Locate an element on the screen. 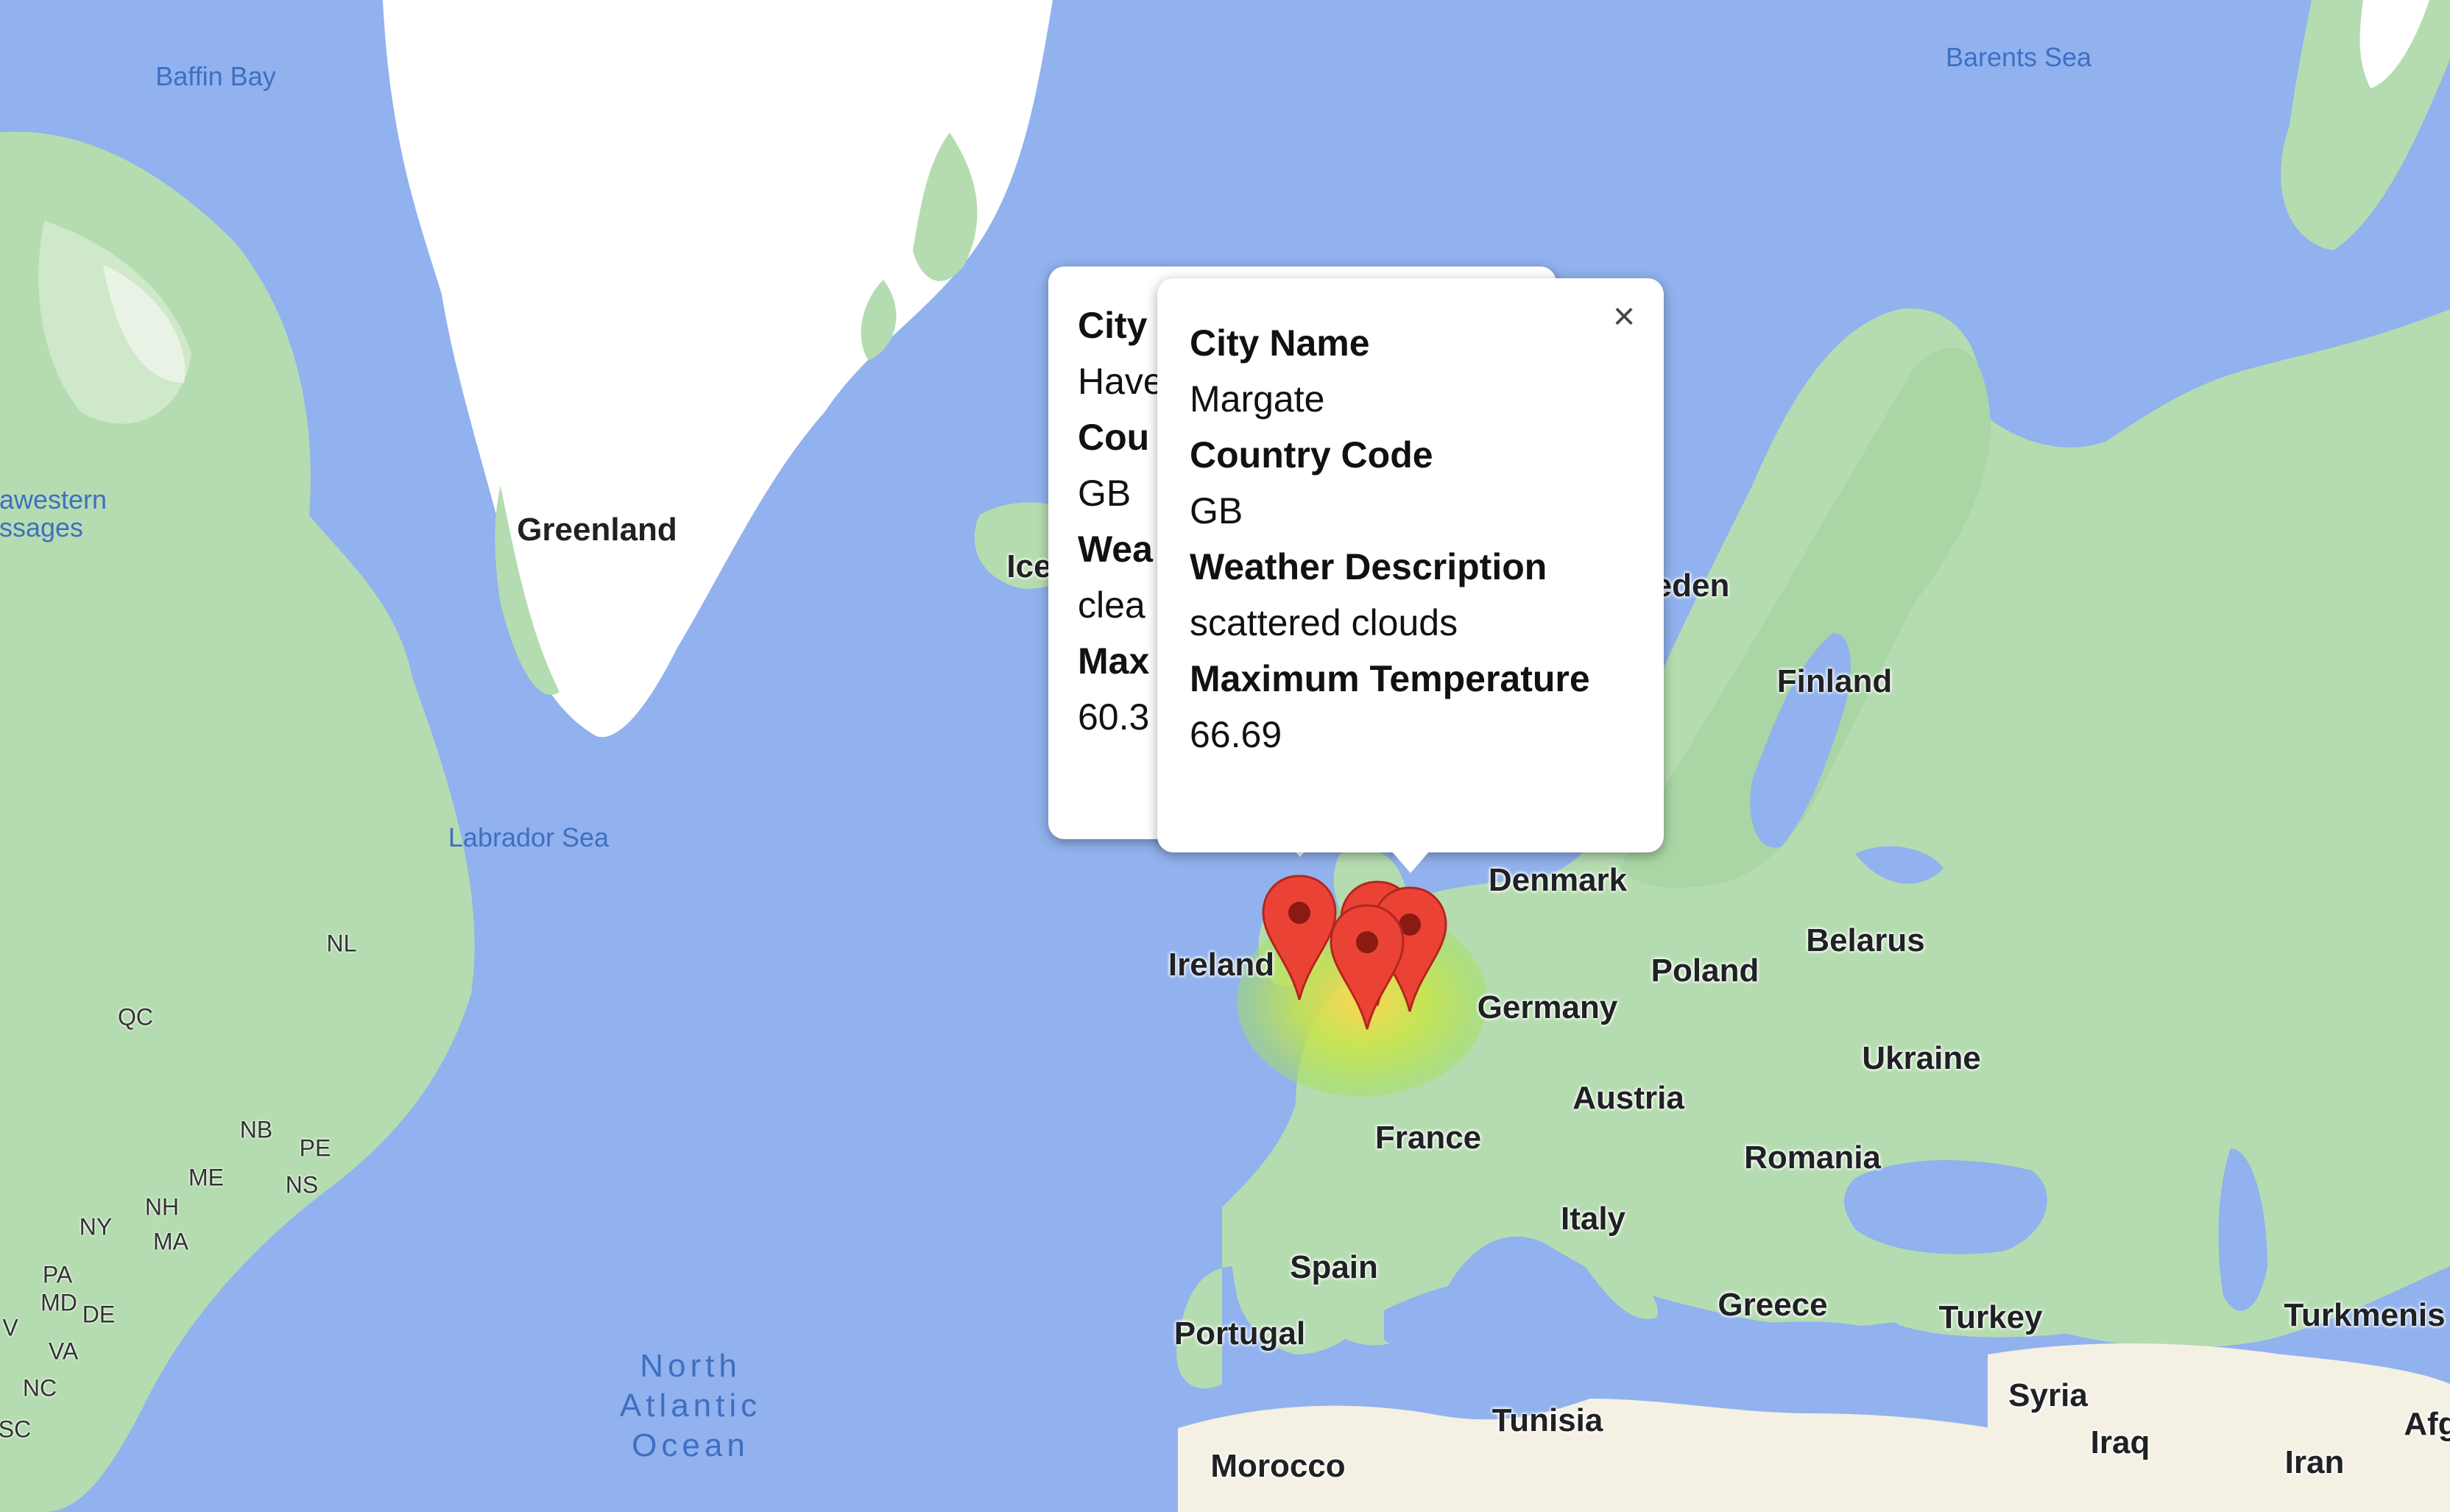 This screenshot has height=1512, width=2450. close-icon: × is located at coordinates (1624, 318).